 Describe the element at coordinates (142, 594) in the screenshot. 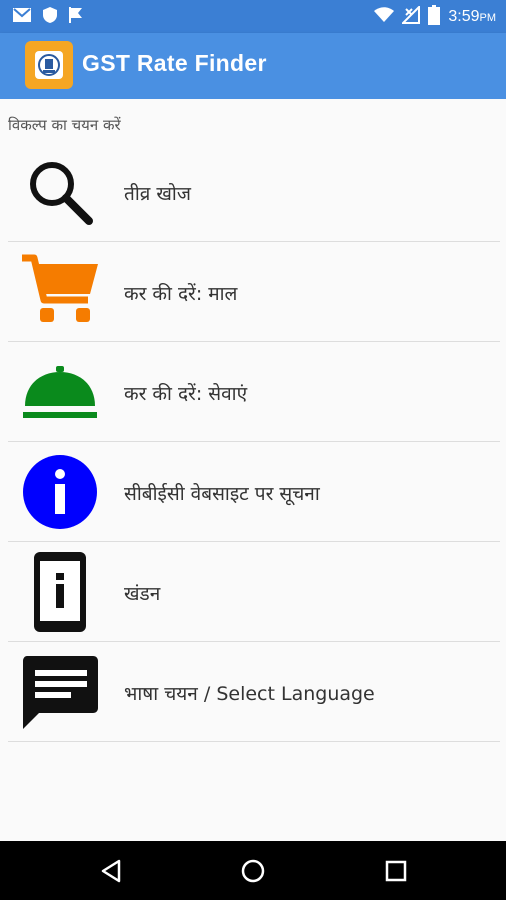

I see `list-item-label: खंडन` at that location.